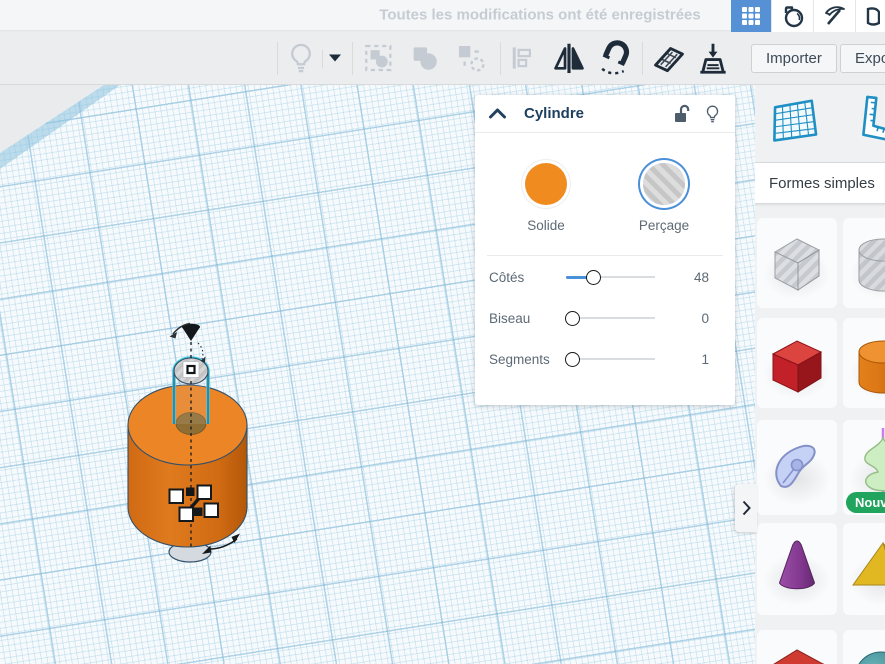 The width and height of the screenshot is (885, 664). What do you see at coordinates (862, 58) in the screenshot?
I see `export-button: Exporter` at bounding box center [862, 58].